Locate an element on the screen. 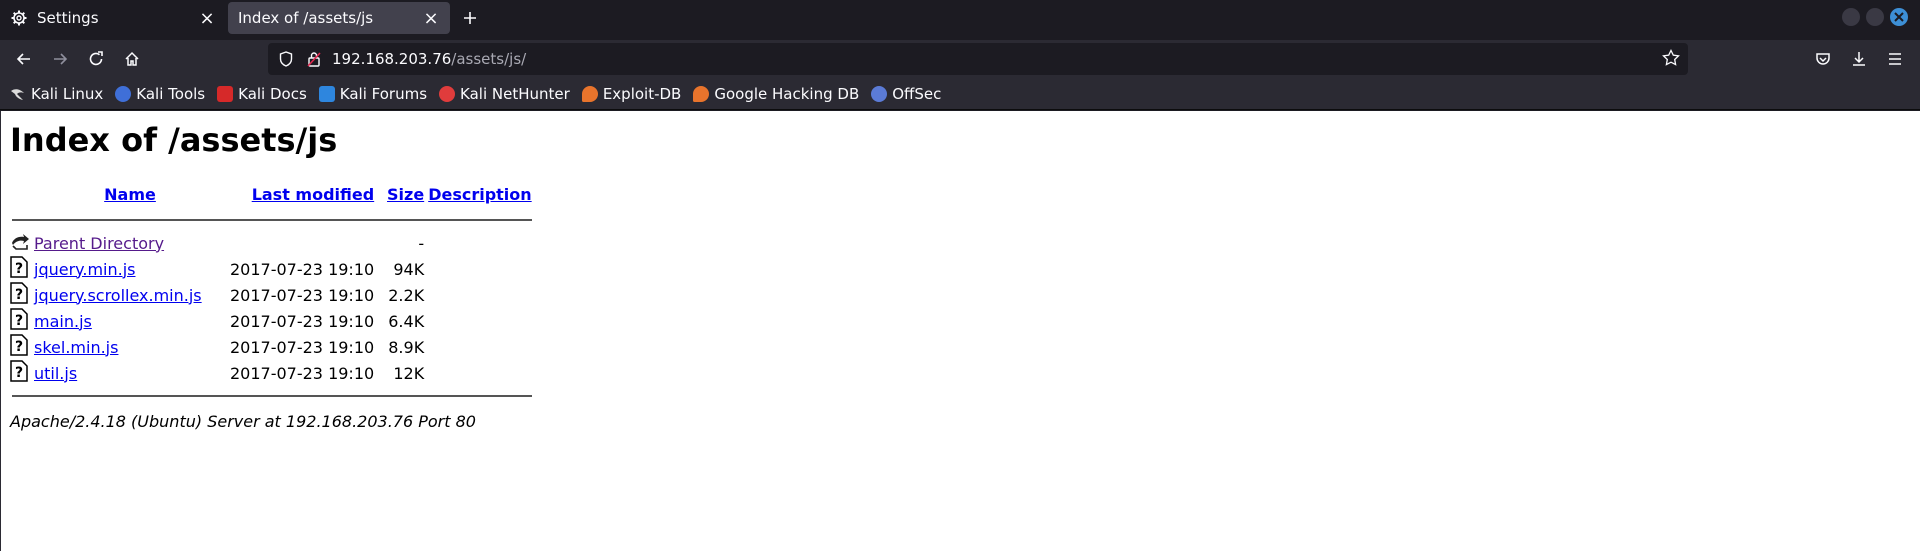  download-icon is located at coordinates (1859, 59).